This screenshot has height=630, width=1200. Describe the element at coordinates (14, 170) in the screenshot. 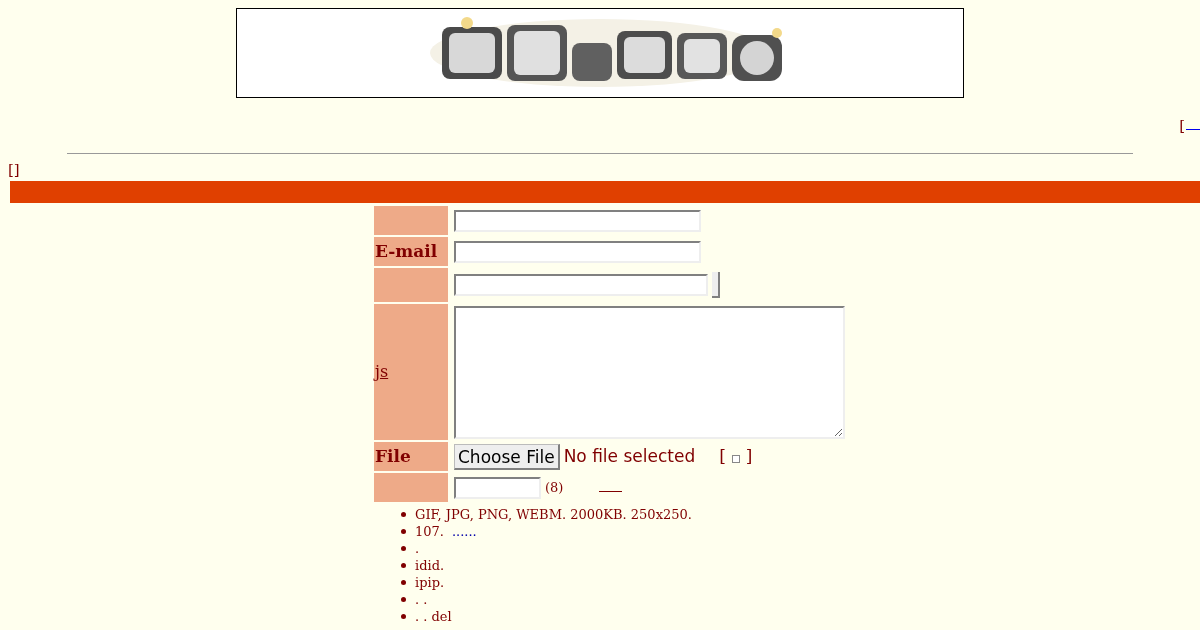

I see `bracket: []` at that location.